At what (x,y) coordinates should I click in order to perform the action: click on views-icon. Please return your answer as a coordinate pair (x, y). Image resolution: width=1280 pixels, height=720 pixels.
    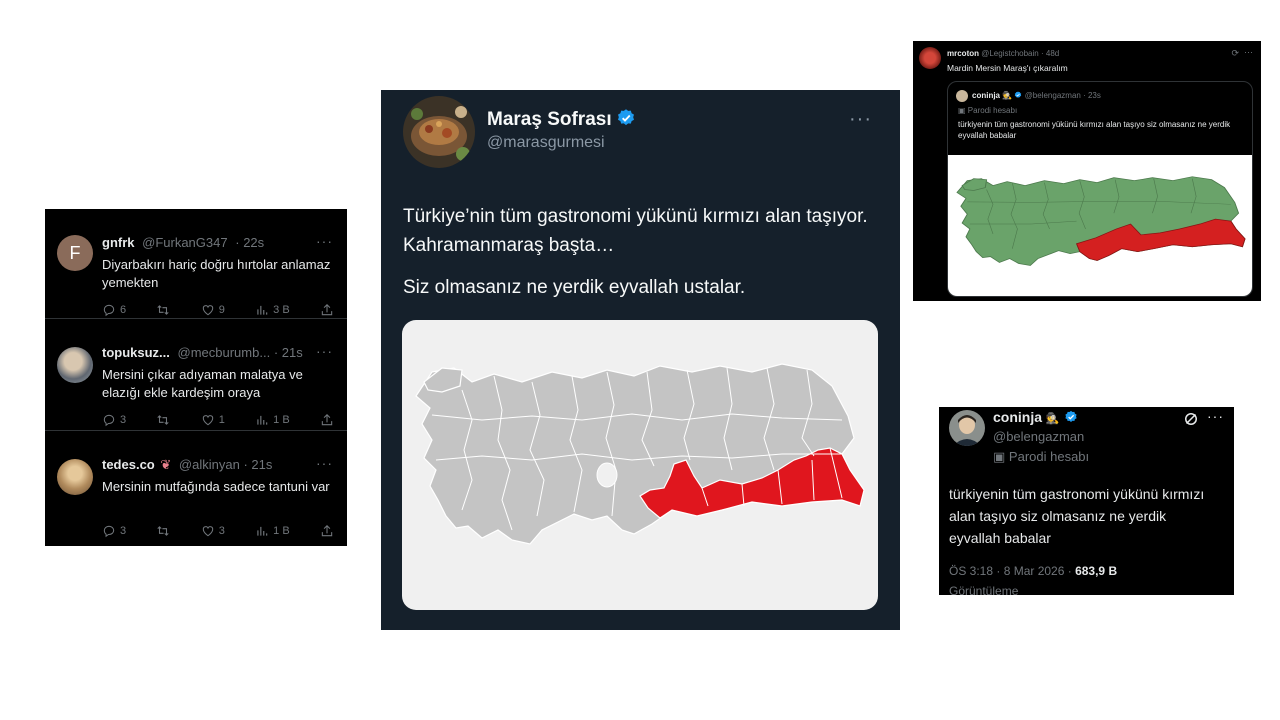
    Looking at the image, I should click on (262, 420).